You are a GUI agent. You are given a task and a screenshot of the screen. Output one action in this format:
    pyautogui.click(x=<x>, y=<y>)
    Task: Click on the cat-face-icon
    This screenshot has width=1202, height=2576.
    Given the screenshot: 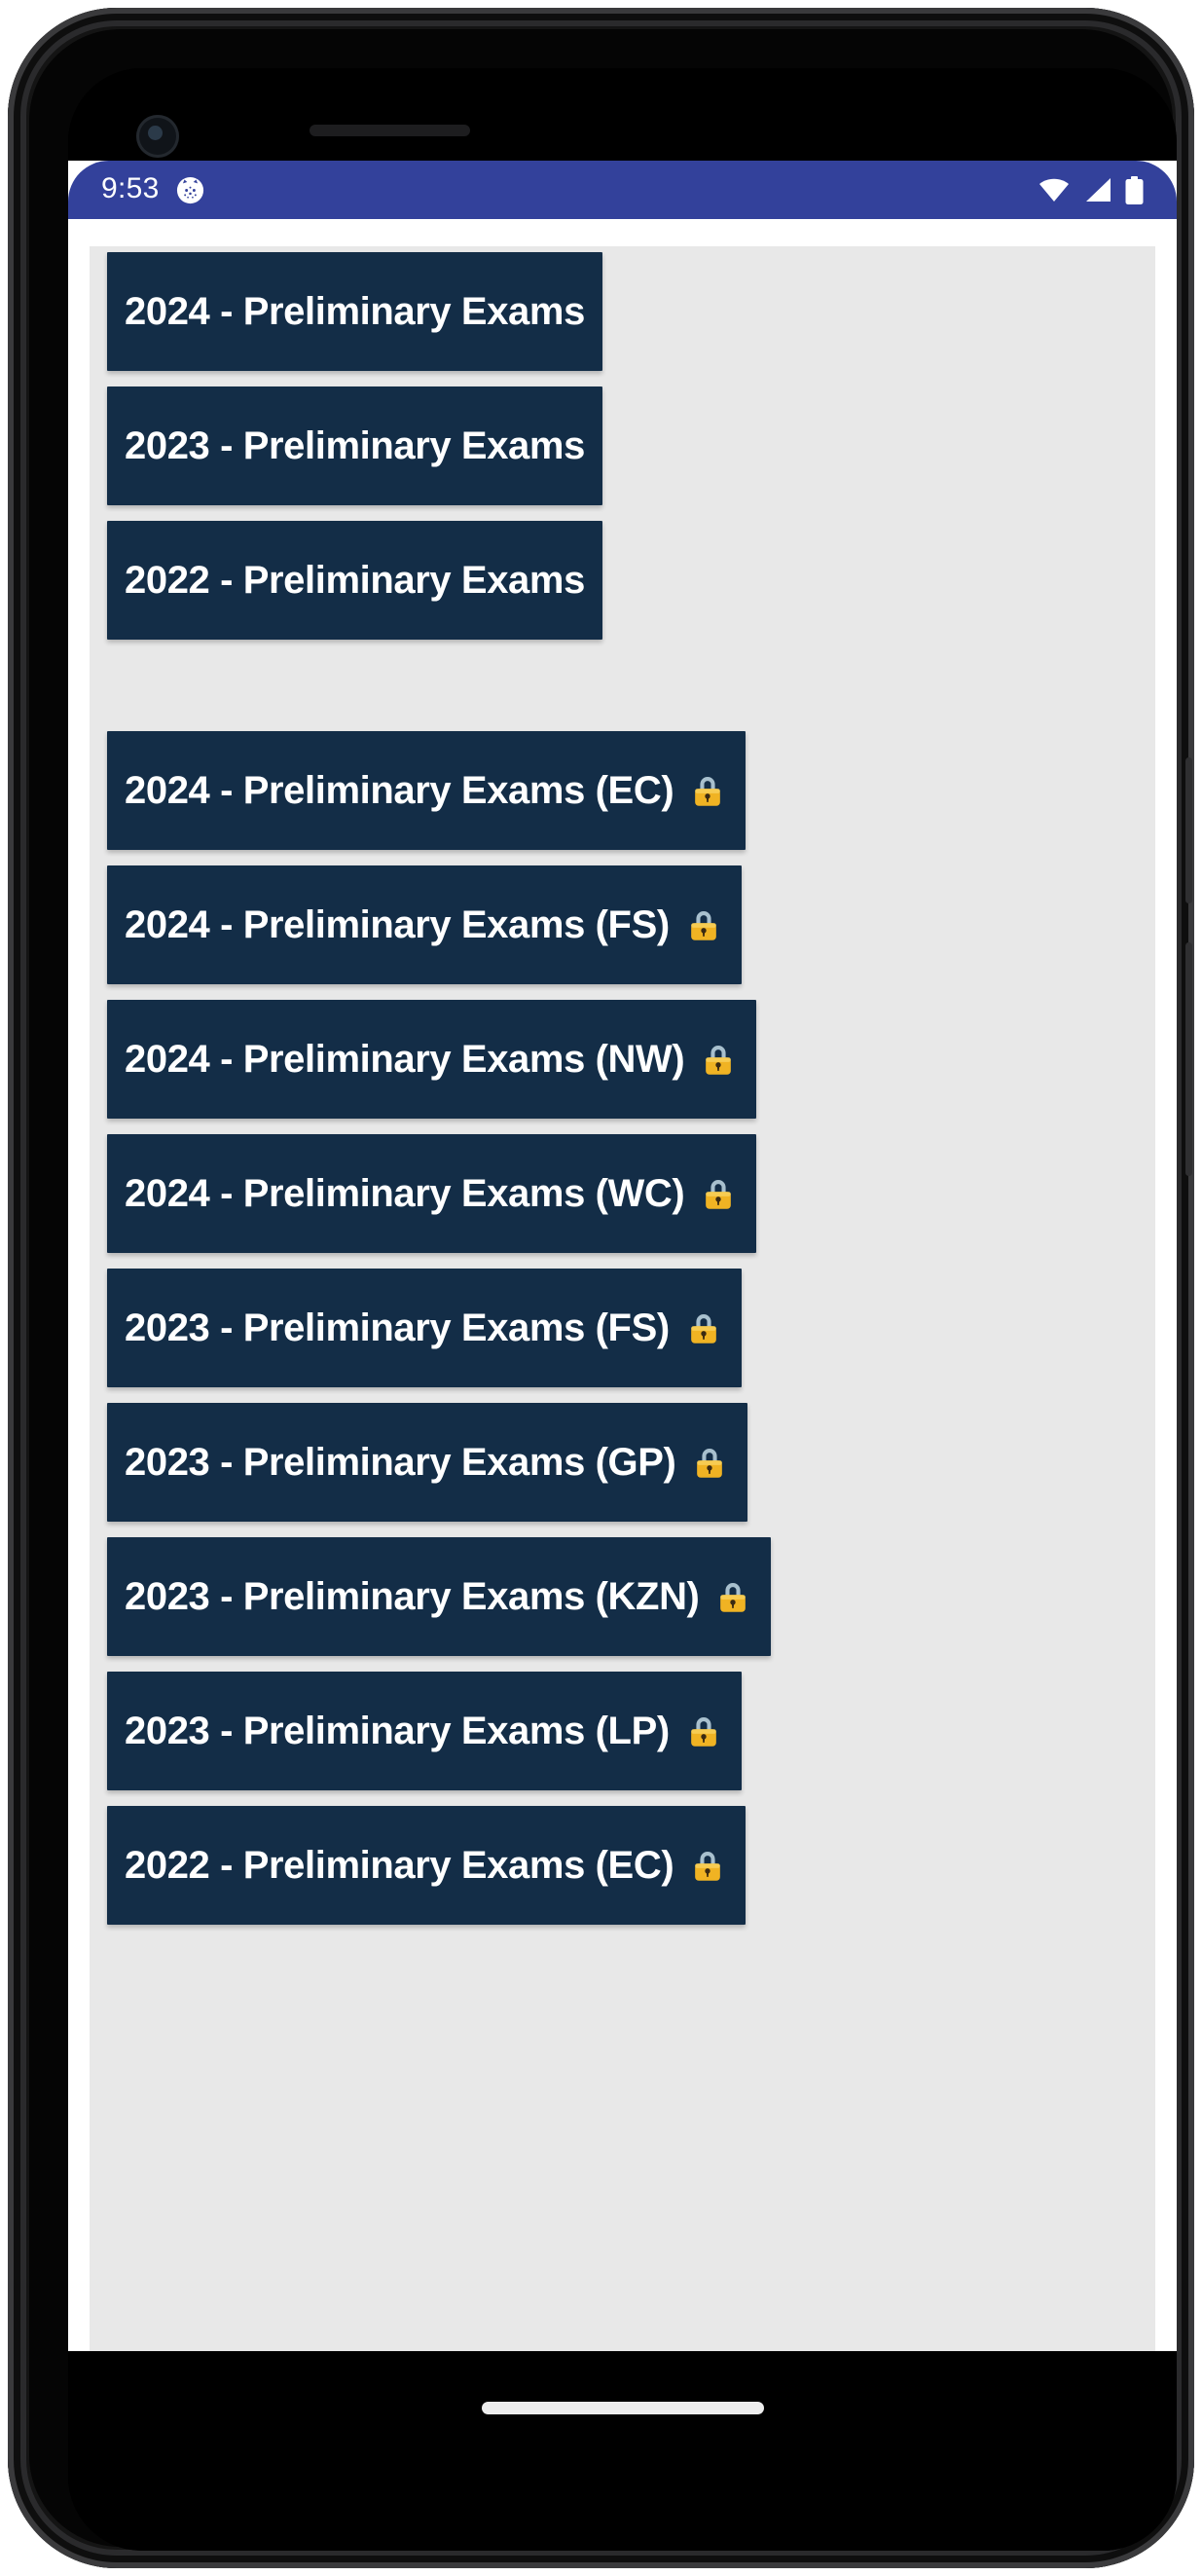 What is the action you would take?
    pyautogui.click(x=190, y=190)
    